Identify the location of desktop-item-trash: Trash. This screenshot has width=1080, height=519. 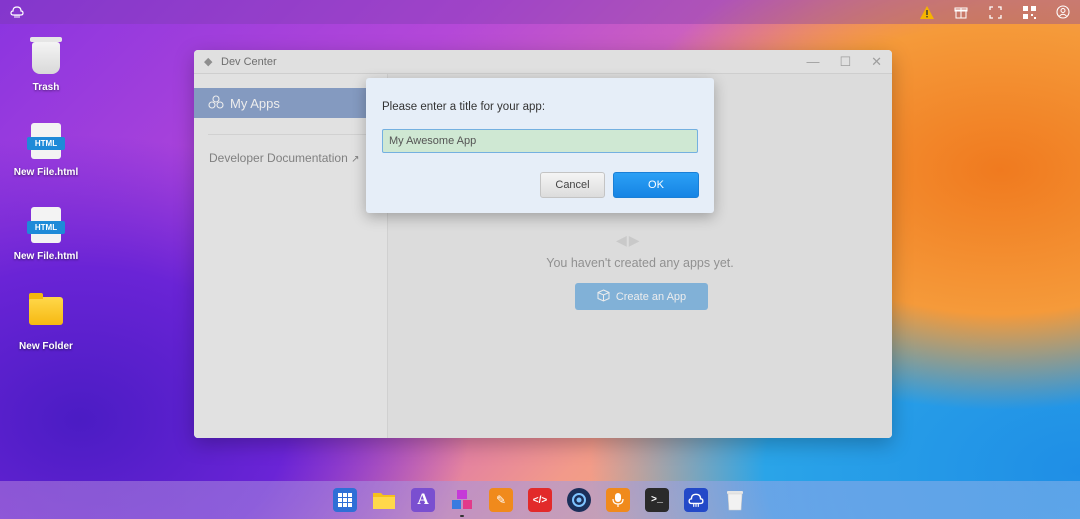
(46, 65).